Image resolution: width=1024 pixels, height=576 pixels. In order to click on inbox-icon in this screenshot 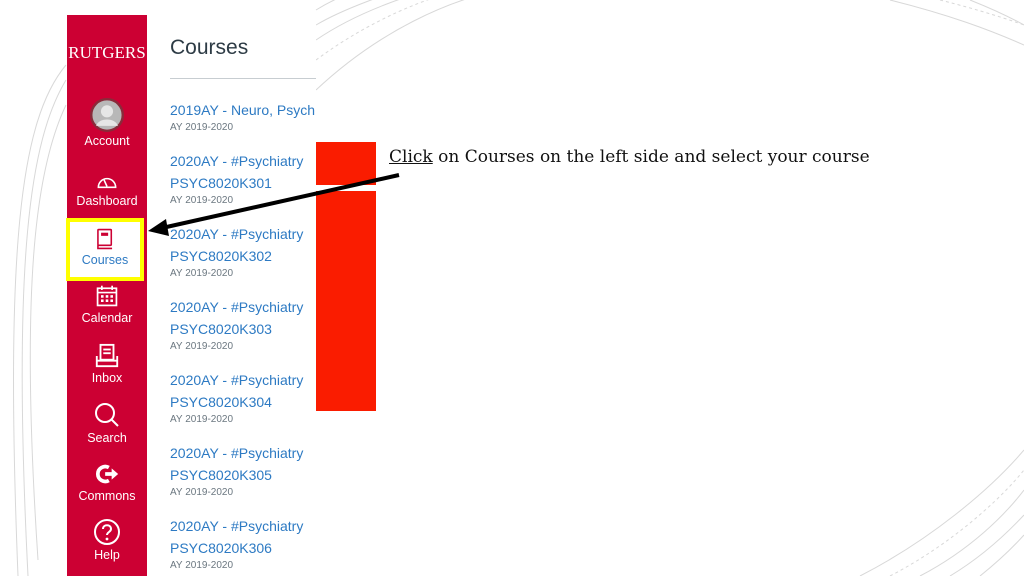, I will do `click(107, 355)`.